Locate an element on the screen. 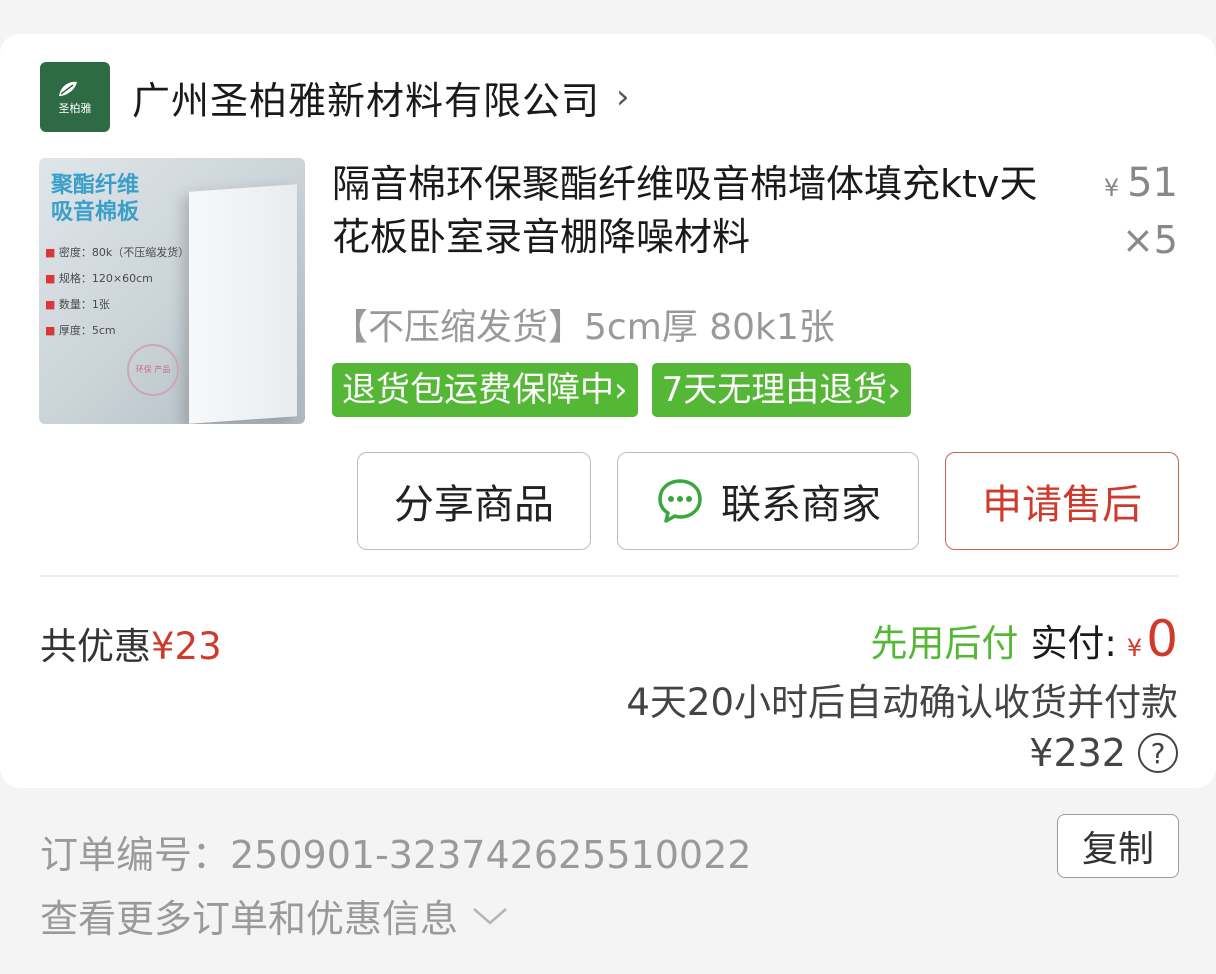  shop-logo: 圣柏雅 is located at coordinates (75, 97).